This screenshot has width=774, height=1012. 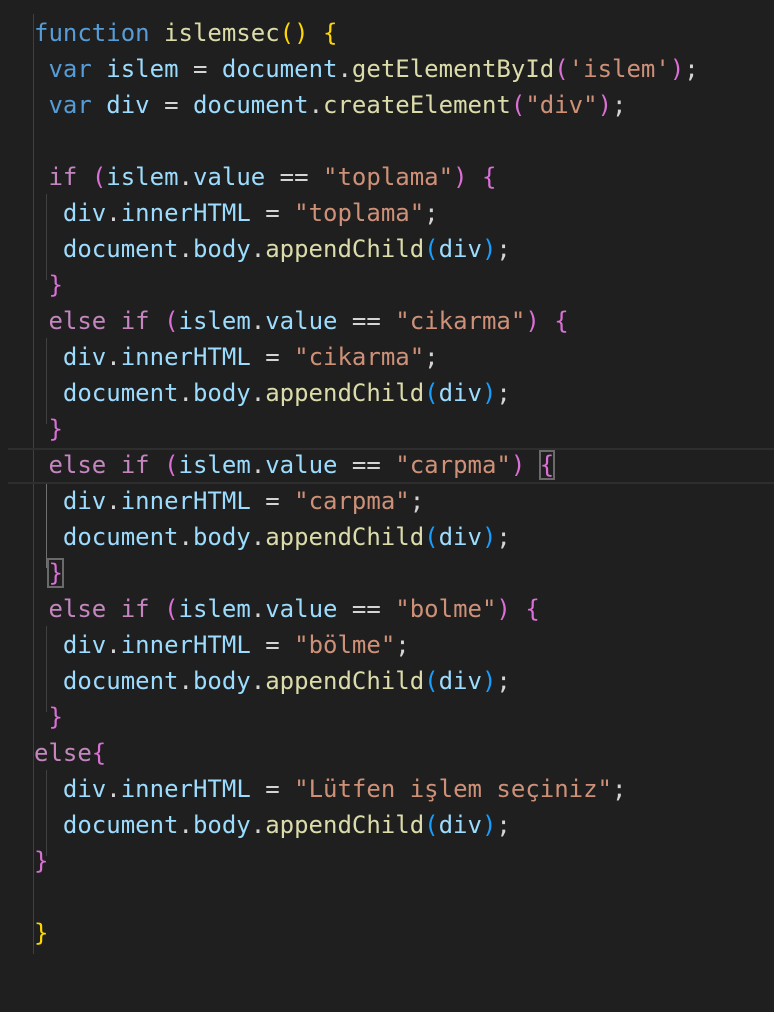 I want to click on code-line: else if (islem.value == "bolme") {, so click(x=366, y=609).